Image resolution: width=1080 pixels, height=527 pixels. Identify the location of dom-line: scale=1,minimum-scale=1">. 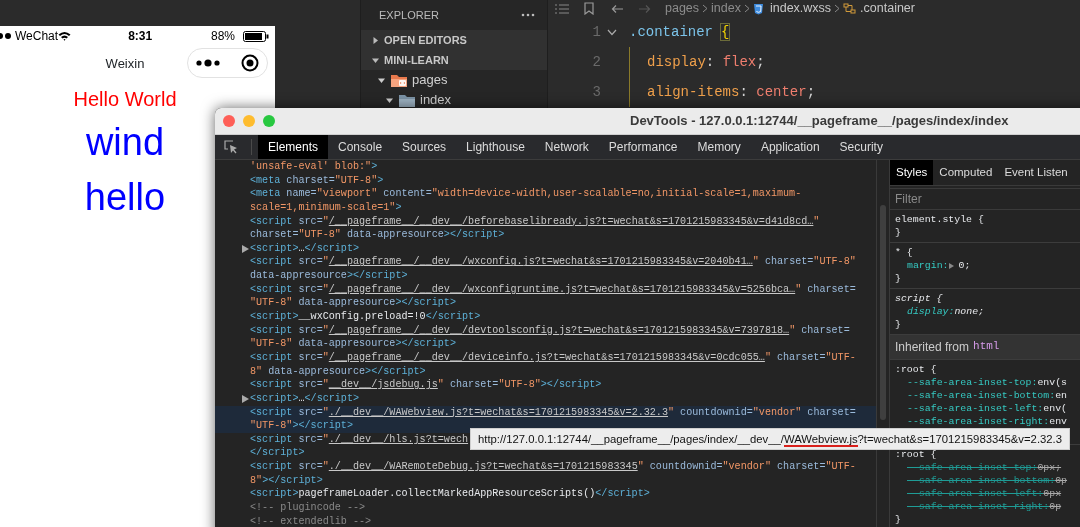
(545, 207).